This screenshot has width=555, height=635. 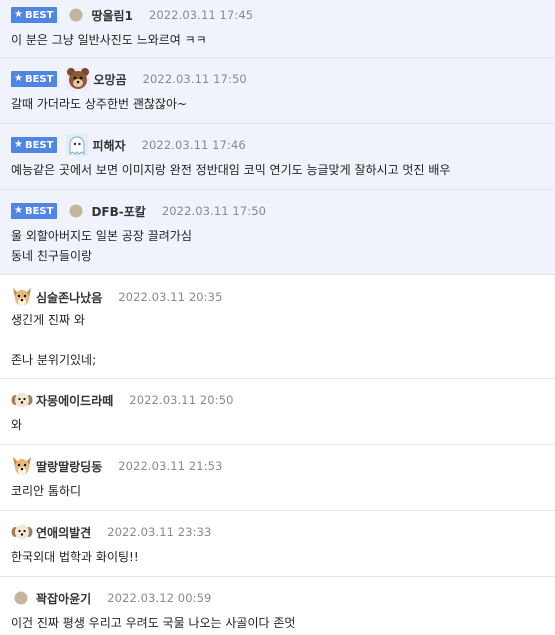 What do you see at coordinates (46, 491) in the screenshot?
I see `comment-text: 코리안 톰하디` at bounding box center [46, 491].